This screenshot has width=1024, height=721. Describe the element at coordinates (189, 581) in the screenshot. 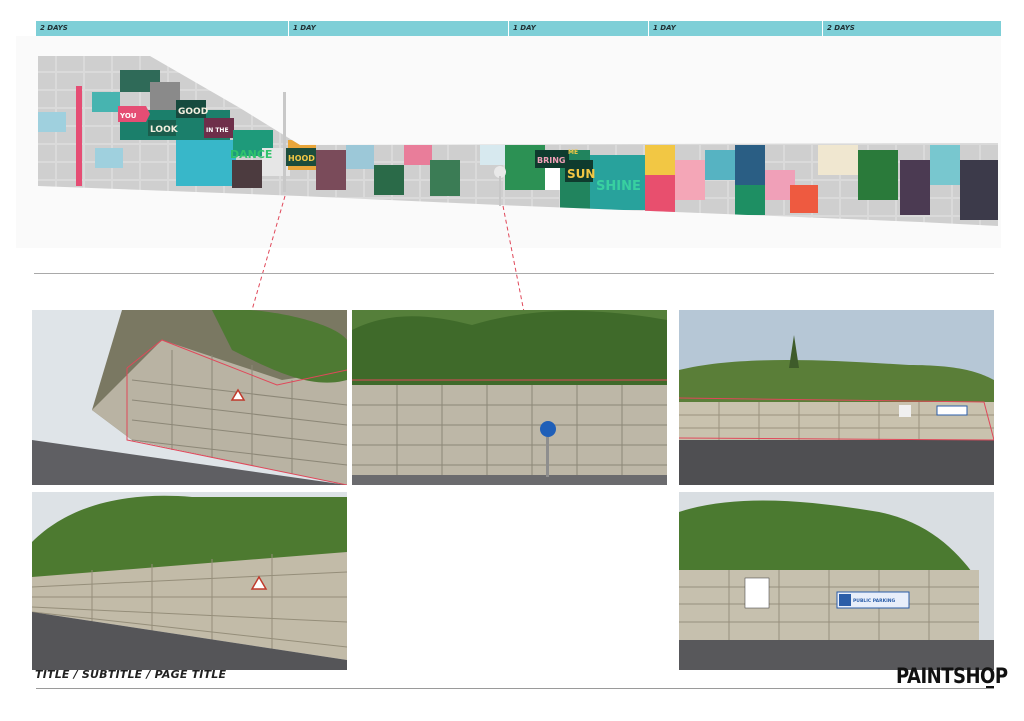

I see `wall-photo-left-lower` at that location.